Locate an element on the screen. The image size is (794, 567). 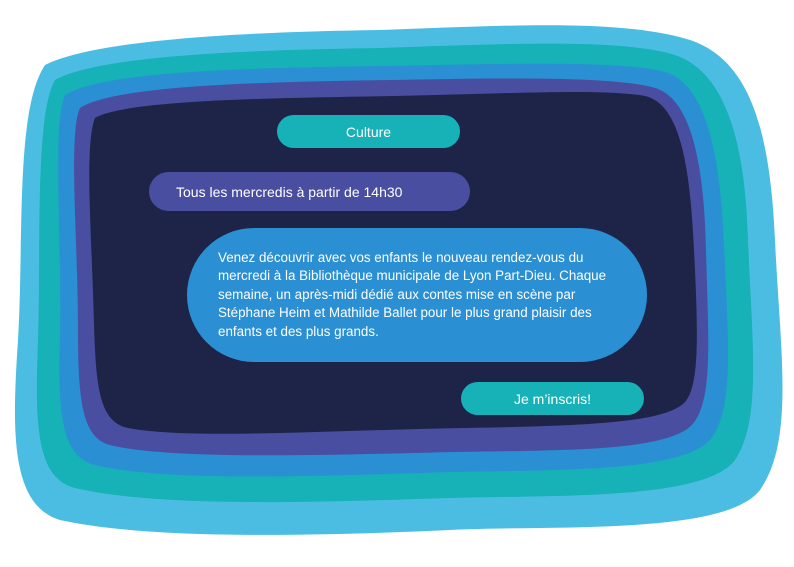
culture-tag-label: Culture is located at coordinates (368, 131).